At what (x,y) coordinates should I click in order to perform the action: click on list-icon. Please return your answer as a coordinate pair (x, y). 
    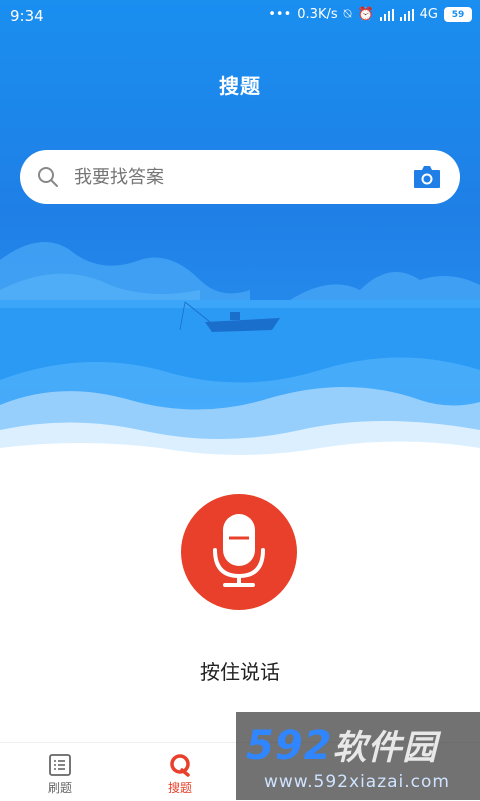
    Looking at the image, I should click on (60, 765).